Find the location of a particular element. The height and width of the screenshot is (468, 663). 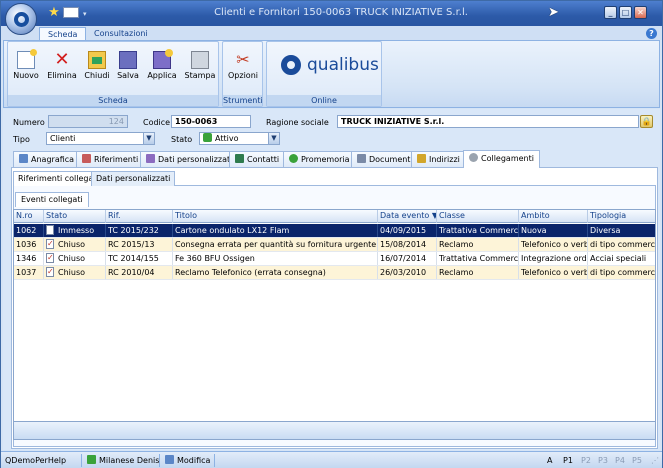

quick-access-dropdown-icon: ▾ is located at coordinates (85, 14).